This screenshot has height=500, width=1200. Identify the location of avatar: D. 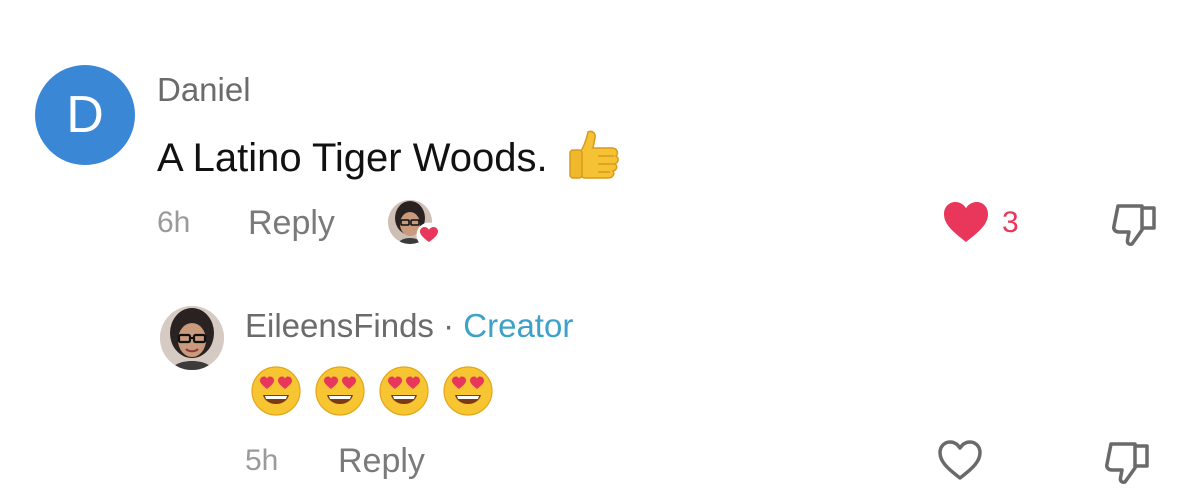
(85, 115).